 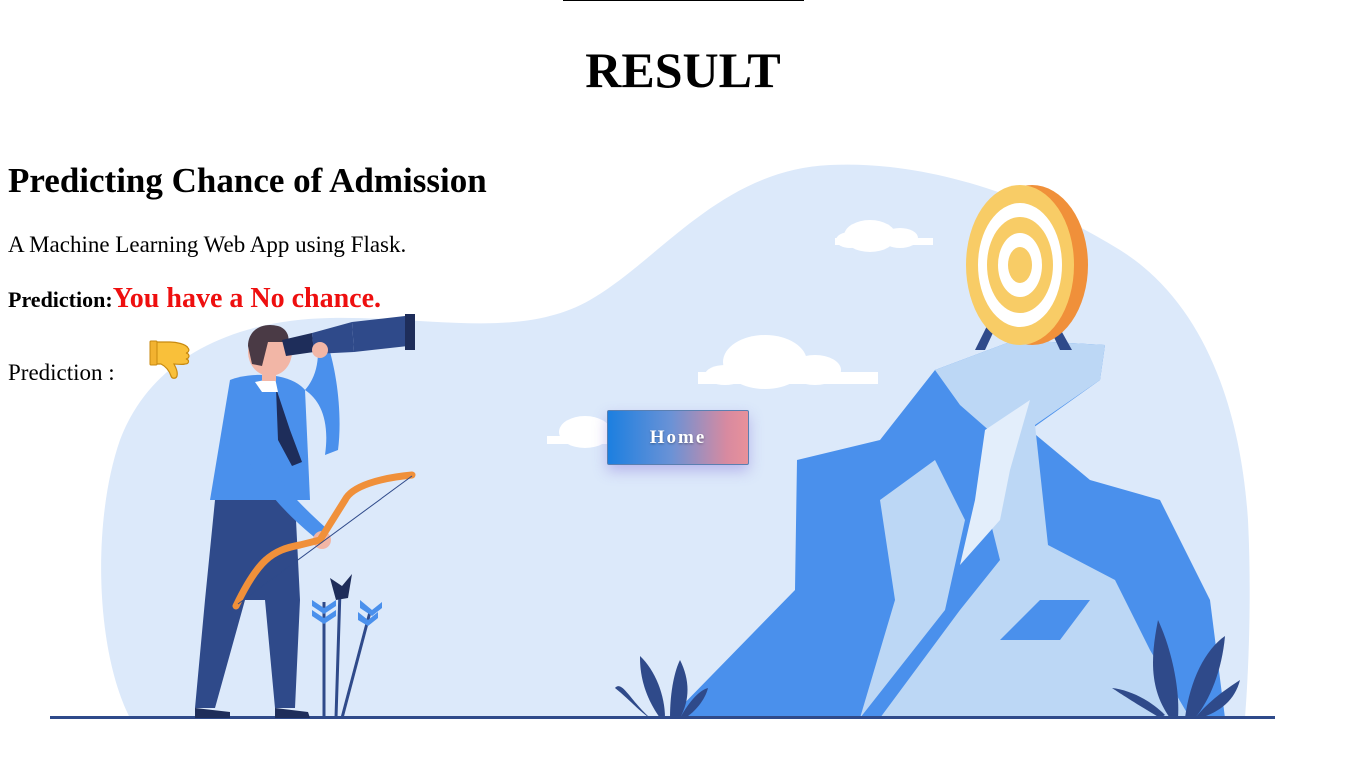 What do you see at coordinates (247, 298) in the screenshot?
I see `prediction-value: You have a No chance.` at bounding box center [247, 298].